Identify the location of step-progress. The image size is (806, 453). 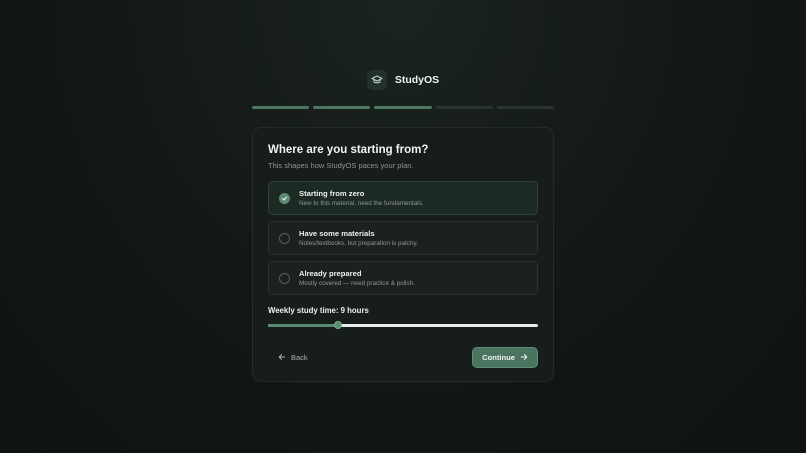
(403, 107).